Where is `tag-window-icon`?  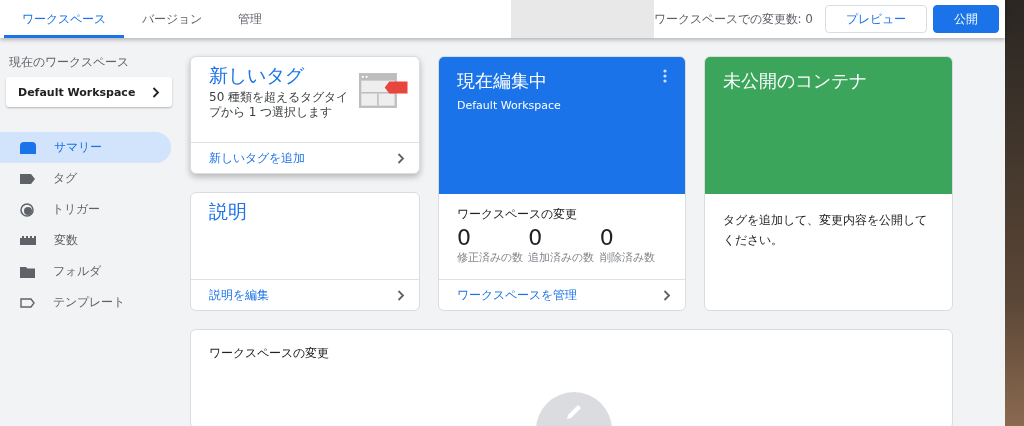 tag-window-icon is located at coordinates (384, 90).